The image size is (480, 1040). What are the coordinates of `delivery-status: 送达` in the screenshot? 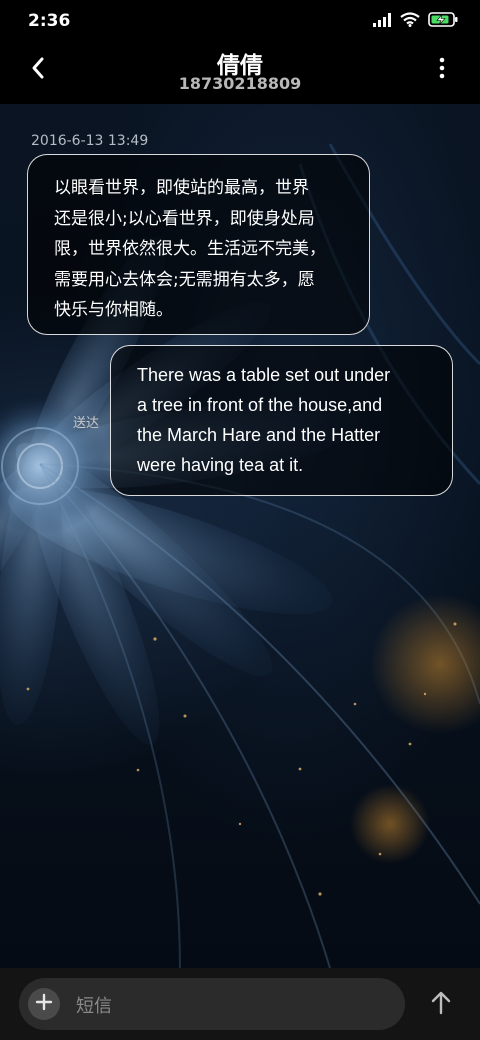 It's located at (86, 423).